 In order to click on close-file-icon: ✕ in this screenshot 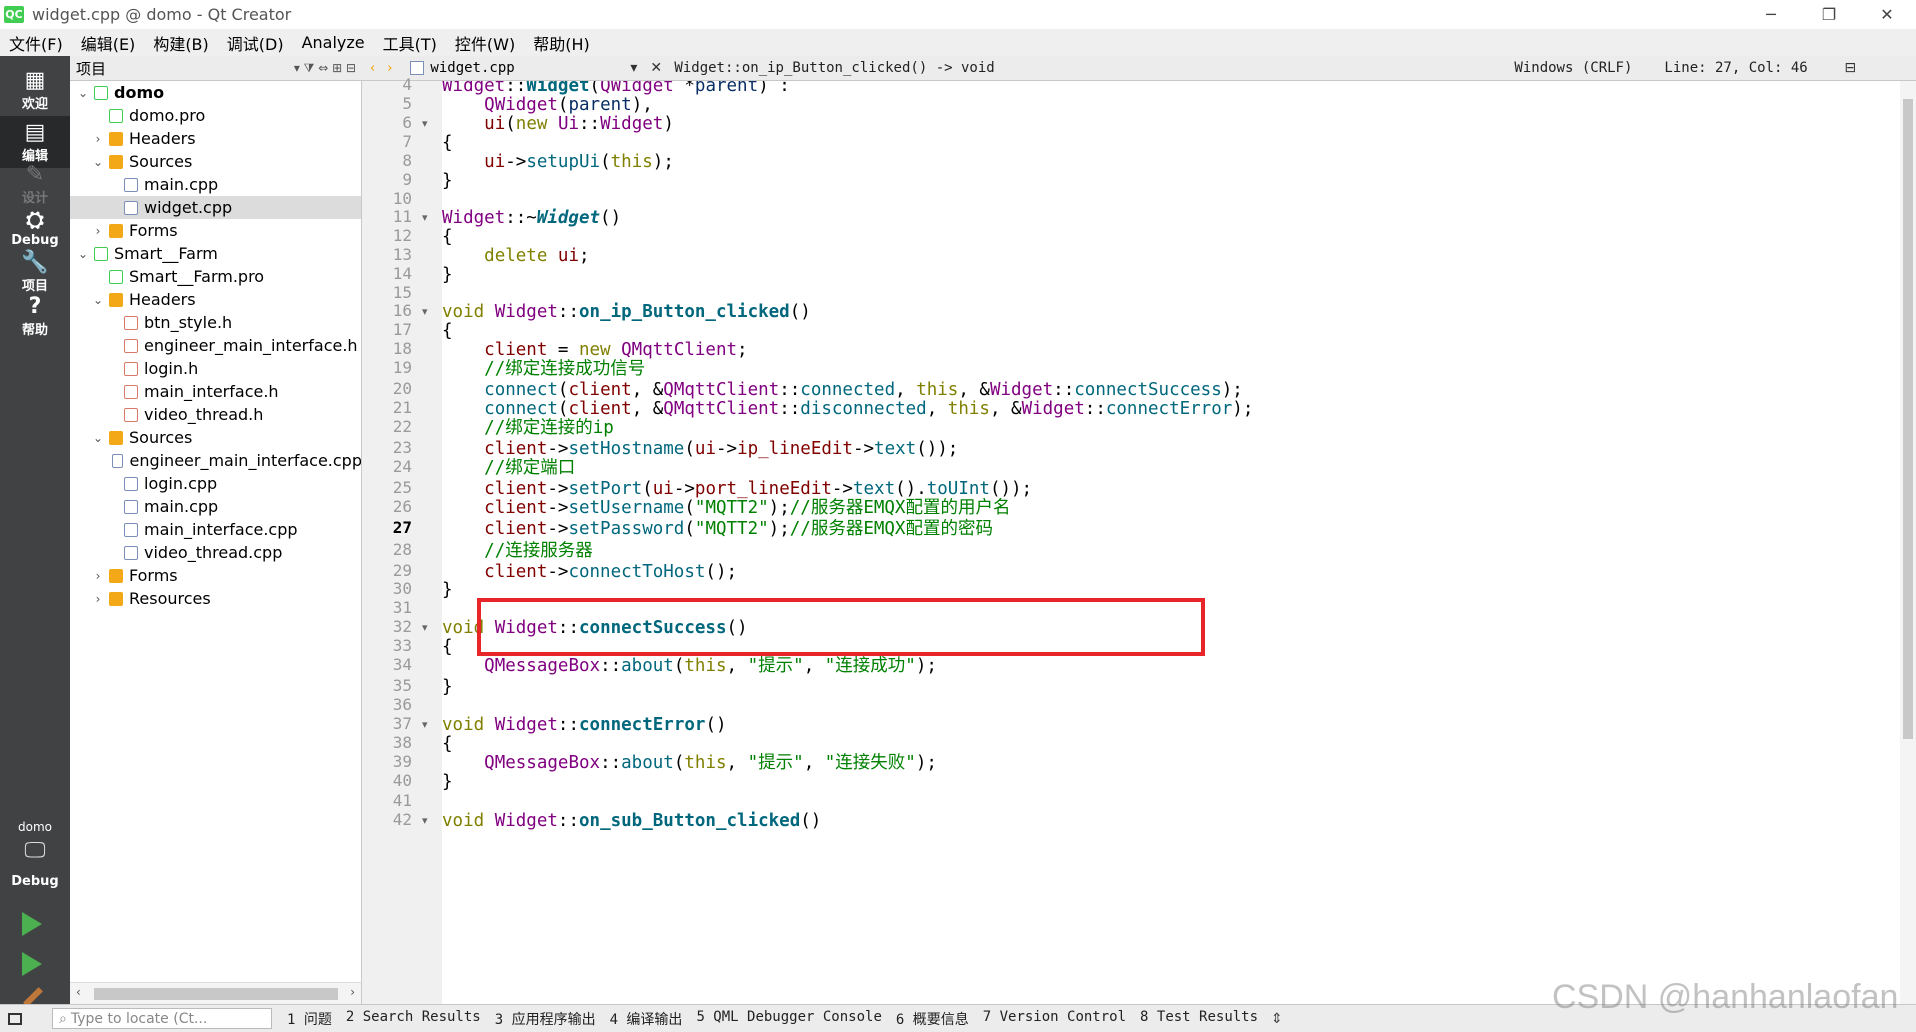, I will do `click(660, 68)`.